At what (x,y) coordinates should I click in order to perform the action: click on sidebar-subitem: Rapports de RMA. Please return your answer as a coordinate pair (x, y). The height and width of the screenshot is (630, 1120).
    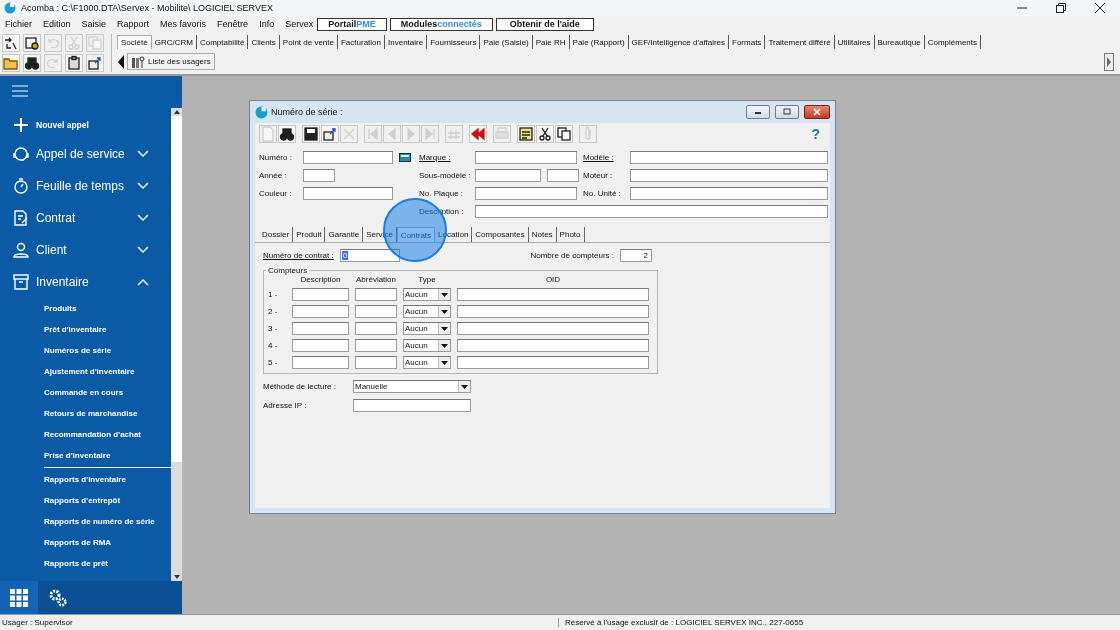
    Looking at the image, I should click on (56, 542).